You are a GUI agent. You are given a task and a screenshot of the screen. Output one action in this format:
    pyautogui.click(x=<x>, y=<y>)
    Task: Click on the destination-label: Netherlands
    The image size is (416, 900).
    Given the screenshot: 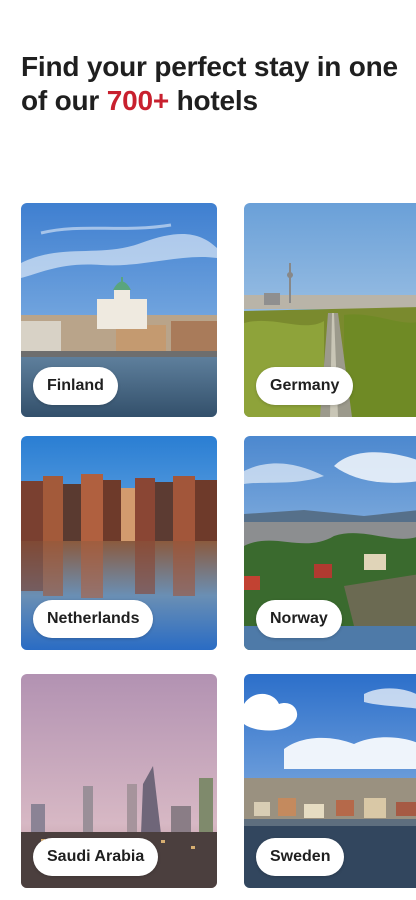 What is the action you would take?
    pyautogui.click(x=93, y=619)
    